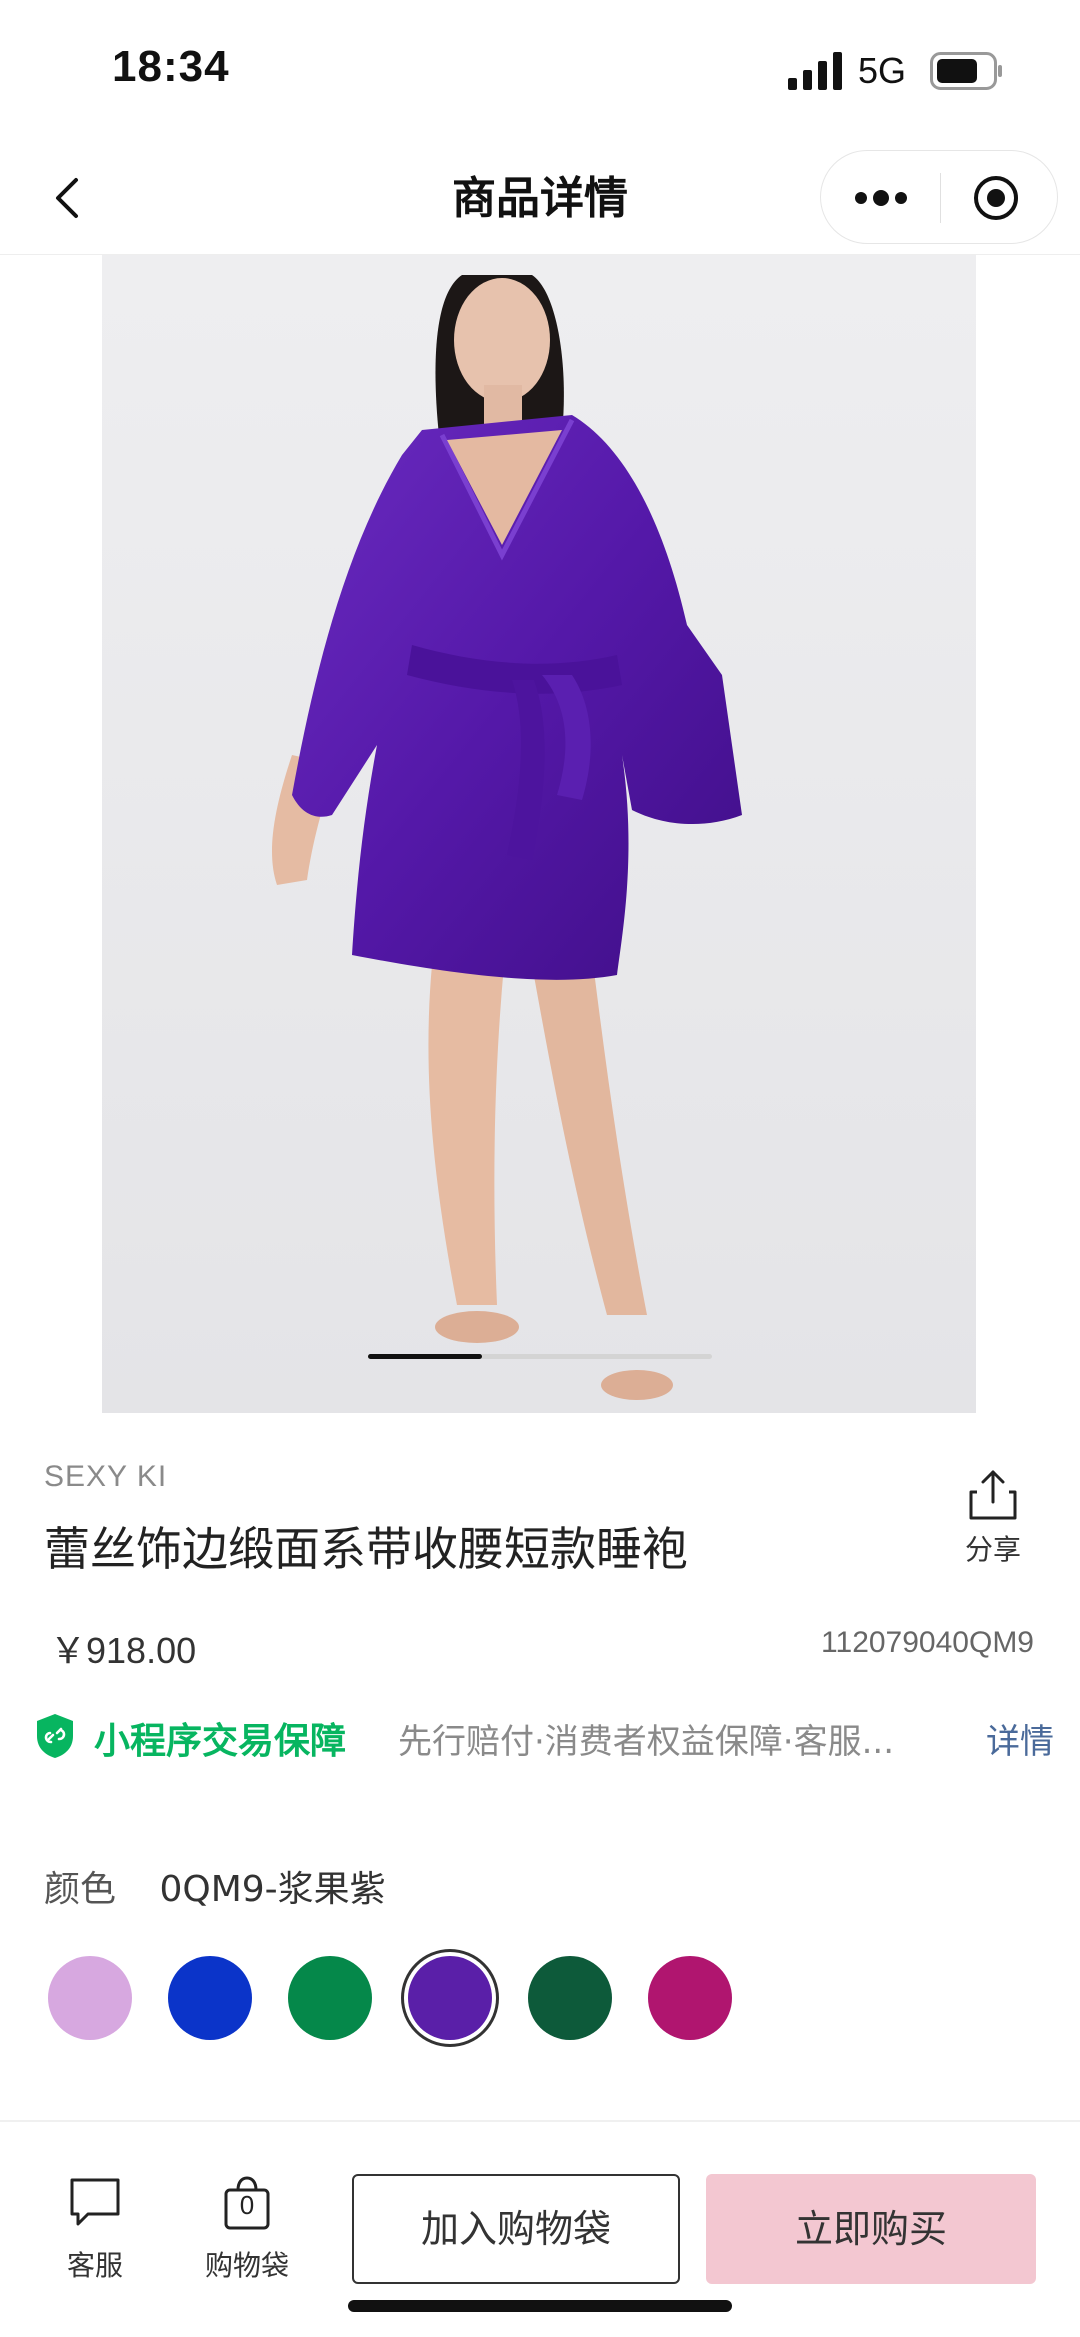 The width and height of the screenshot is (1080, 2337). Describe the element at coordinates (94, 2265) in the screenshot. I see `customer-service-label: 客服` at that location.